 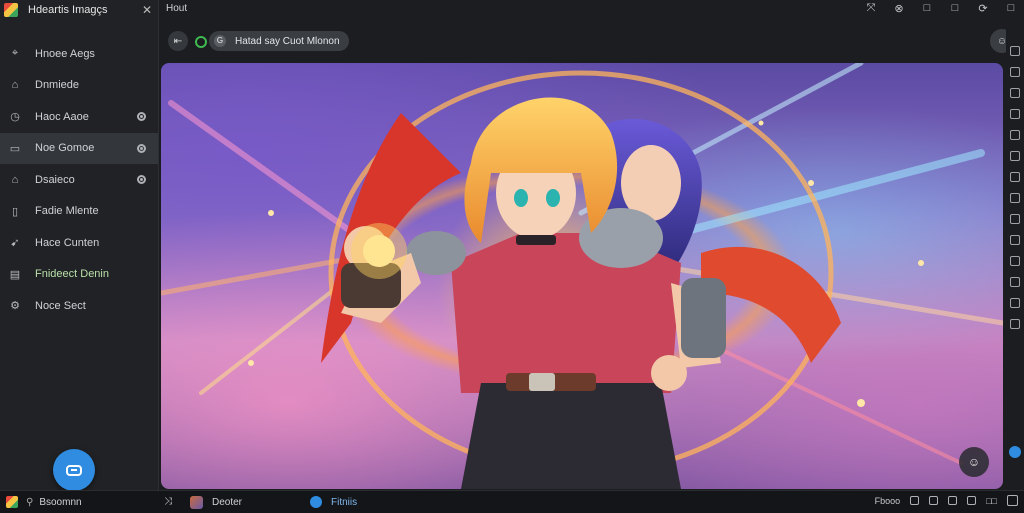 What do you see at coordinates (887, 500) in the screenshot?
I see `tray-text: Fbooo` at bounding box center [887, 500].